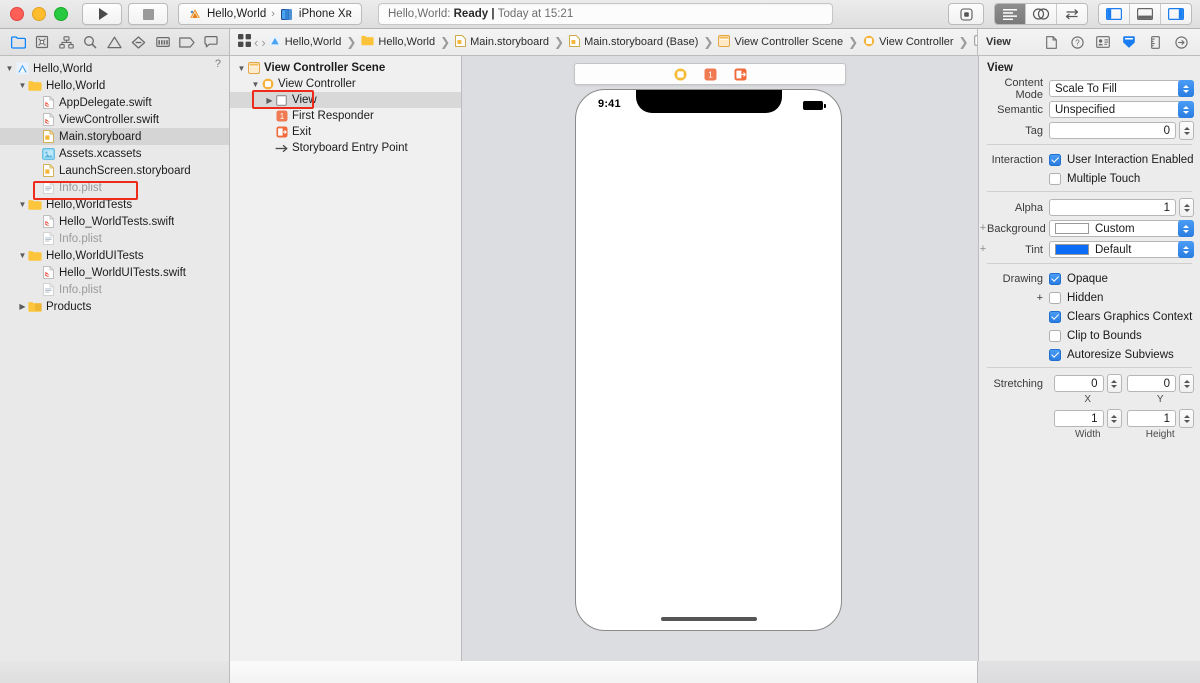  What do you see at coordinates (1151, 418) in the screenshot?
I see `stretching-height-input: 1` at bounding box center [1151, 418].